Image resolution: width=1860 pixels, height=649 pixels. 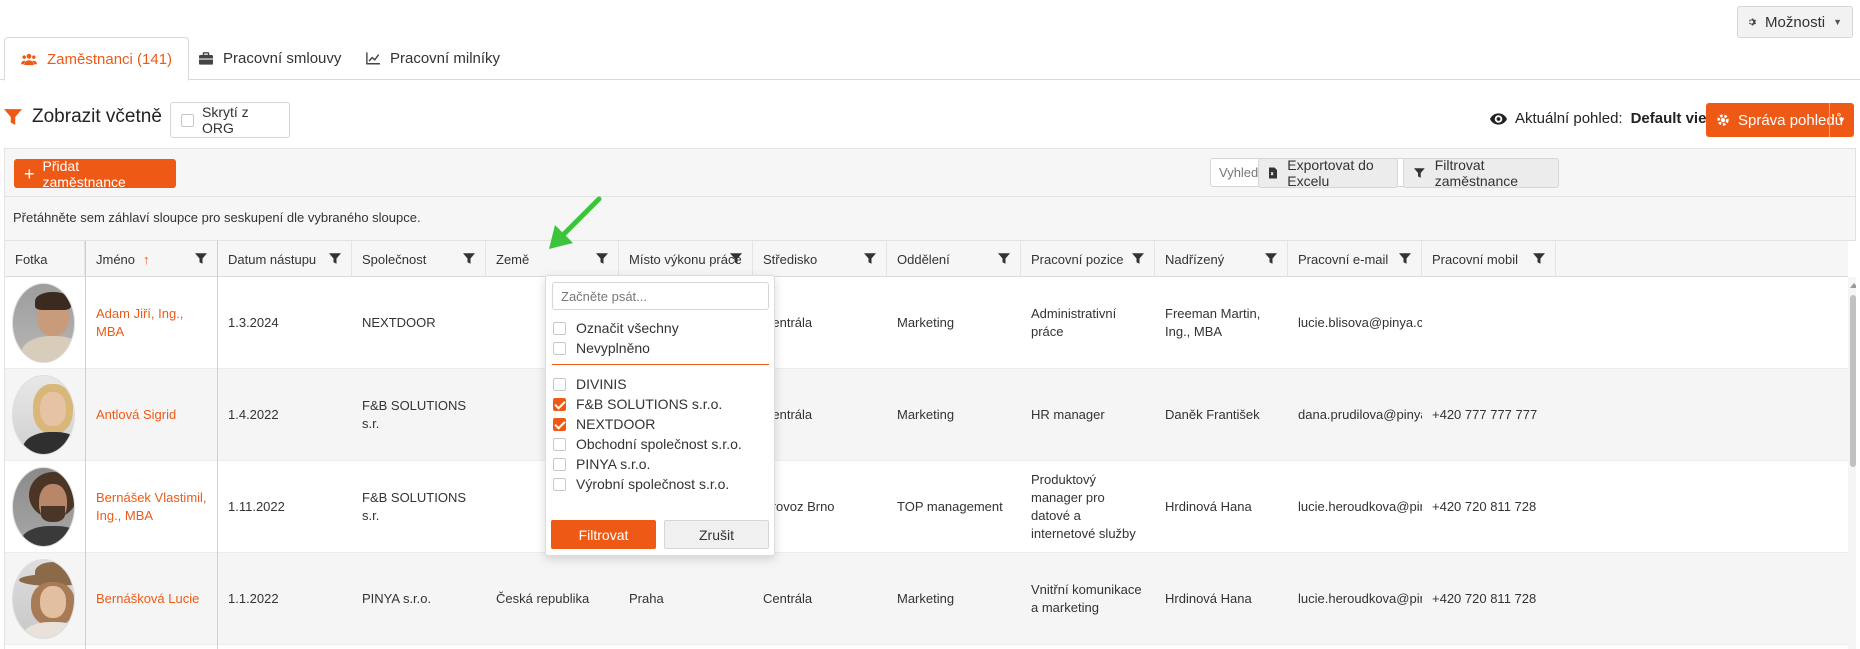 I want to click on position-cell: Administrativní práce, so click(x=1074, y=322).